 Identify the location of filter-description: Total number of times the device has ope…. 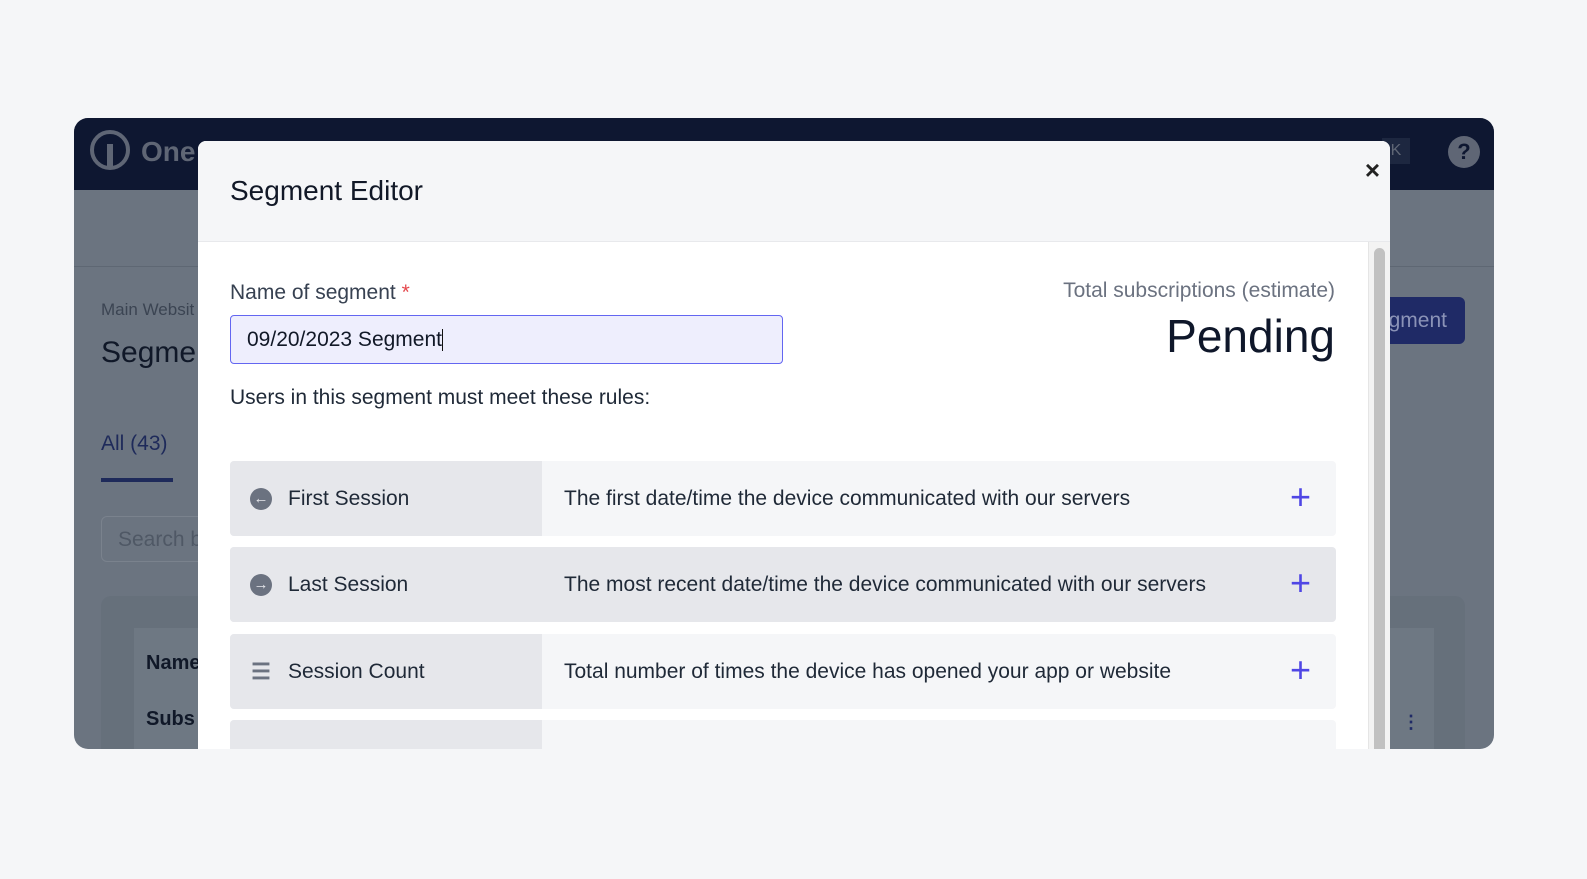
(868, 671).